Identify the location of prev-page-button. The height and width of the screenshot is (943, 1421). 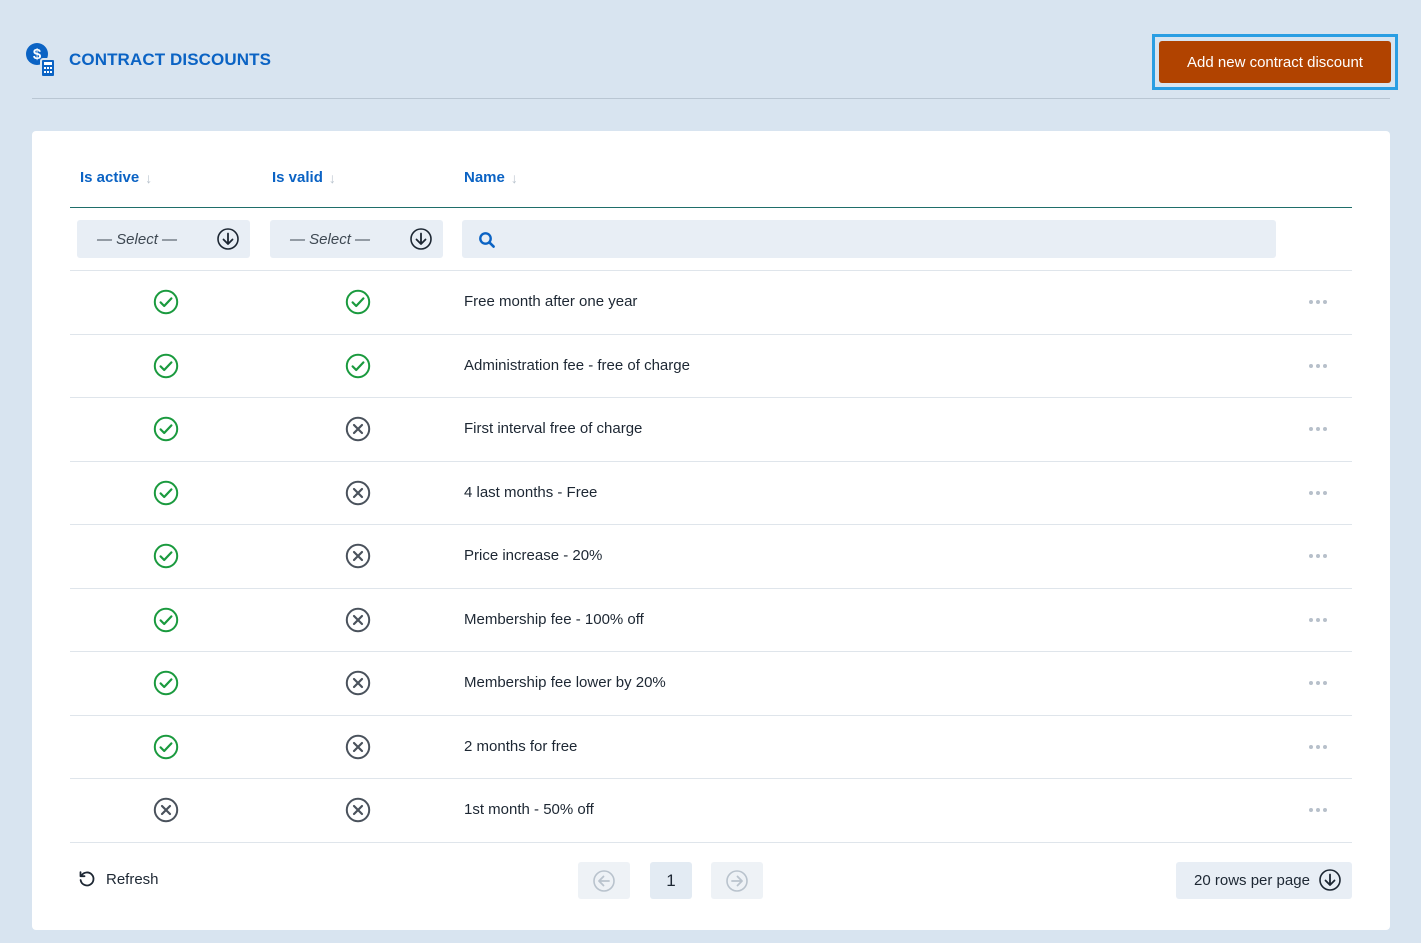
(604, 880).